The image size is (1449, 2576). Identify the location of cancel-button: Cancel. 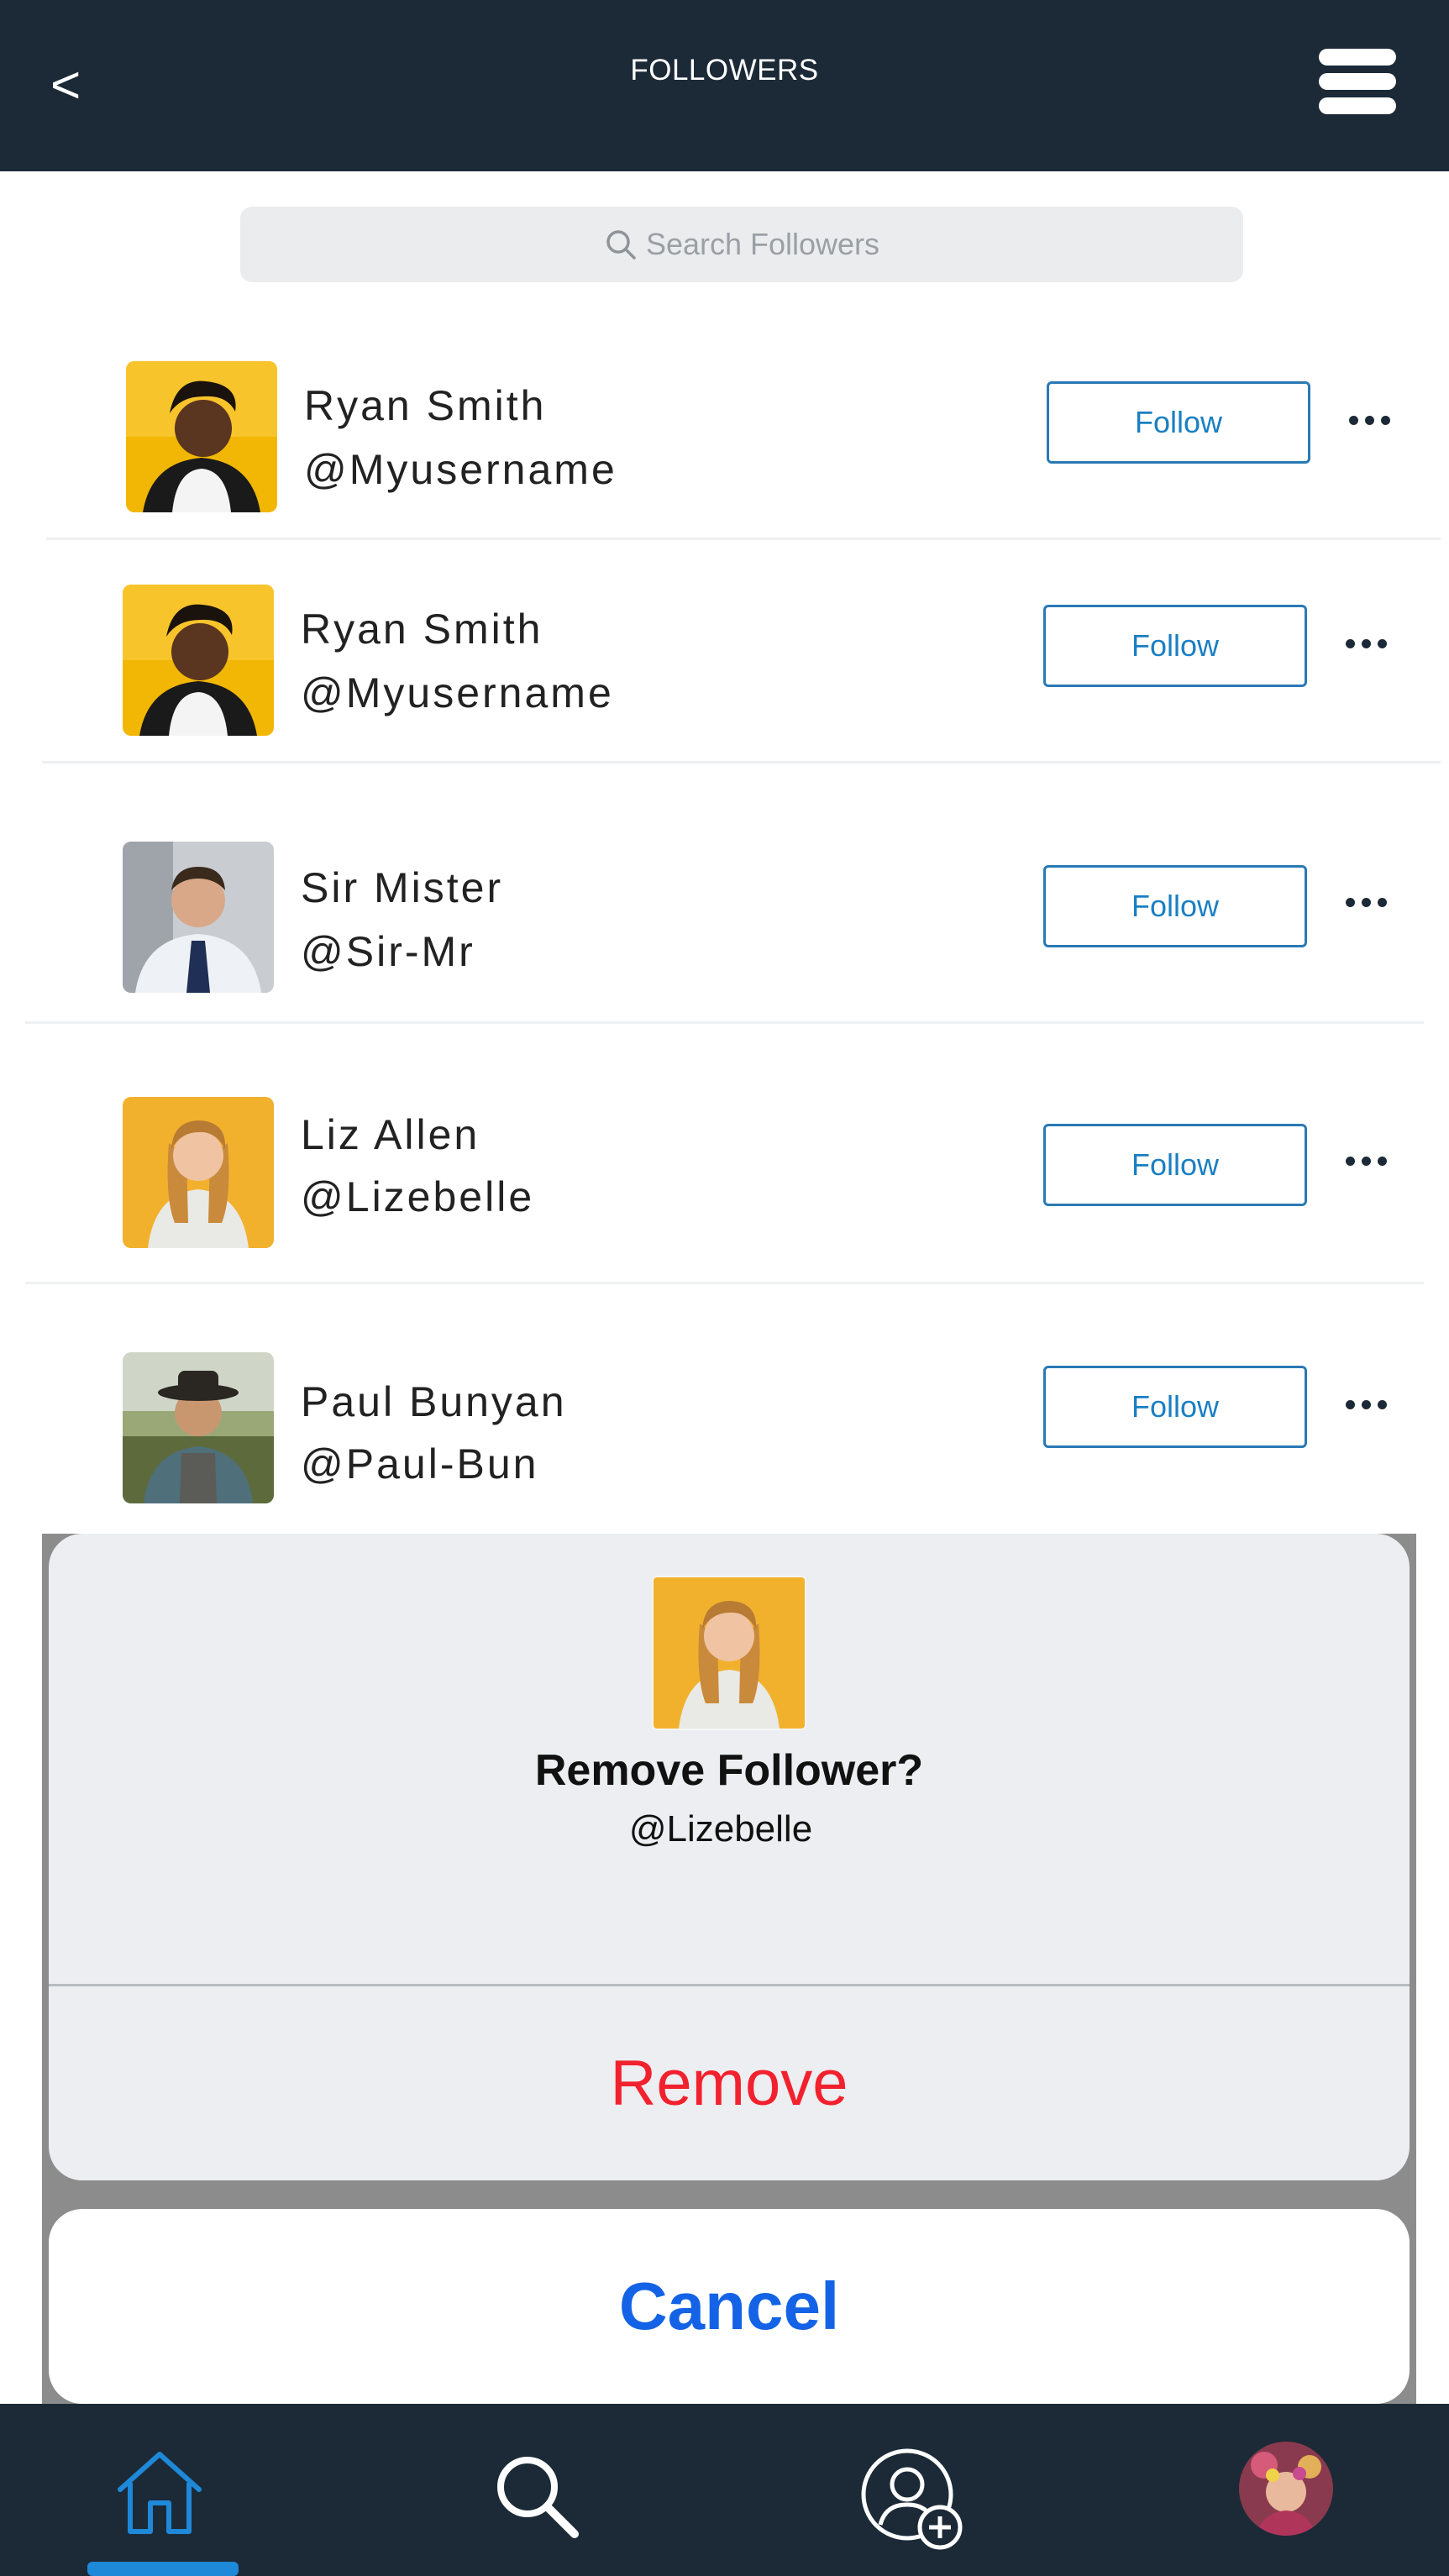
(729, 2306).